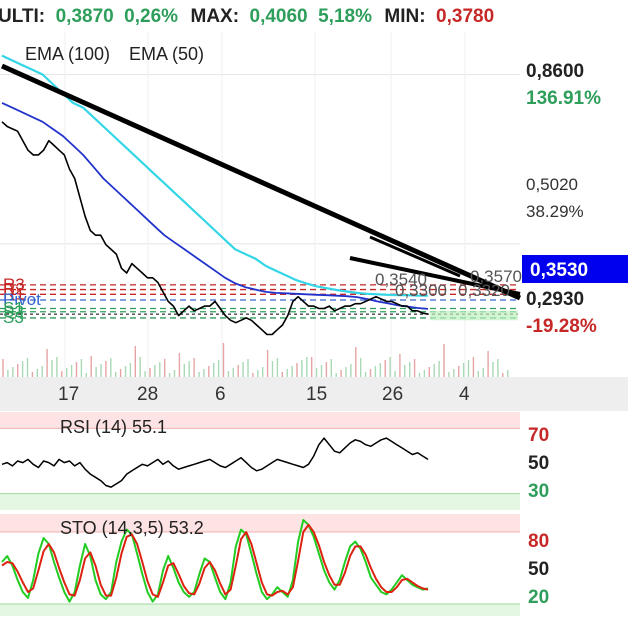 The height and width of the screenshot is (621, 628). Describe the element at coordinates (215, 16) in the screenshot. I see `max-label: MAX:` at that location.